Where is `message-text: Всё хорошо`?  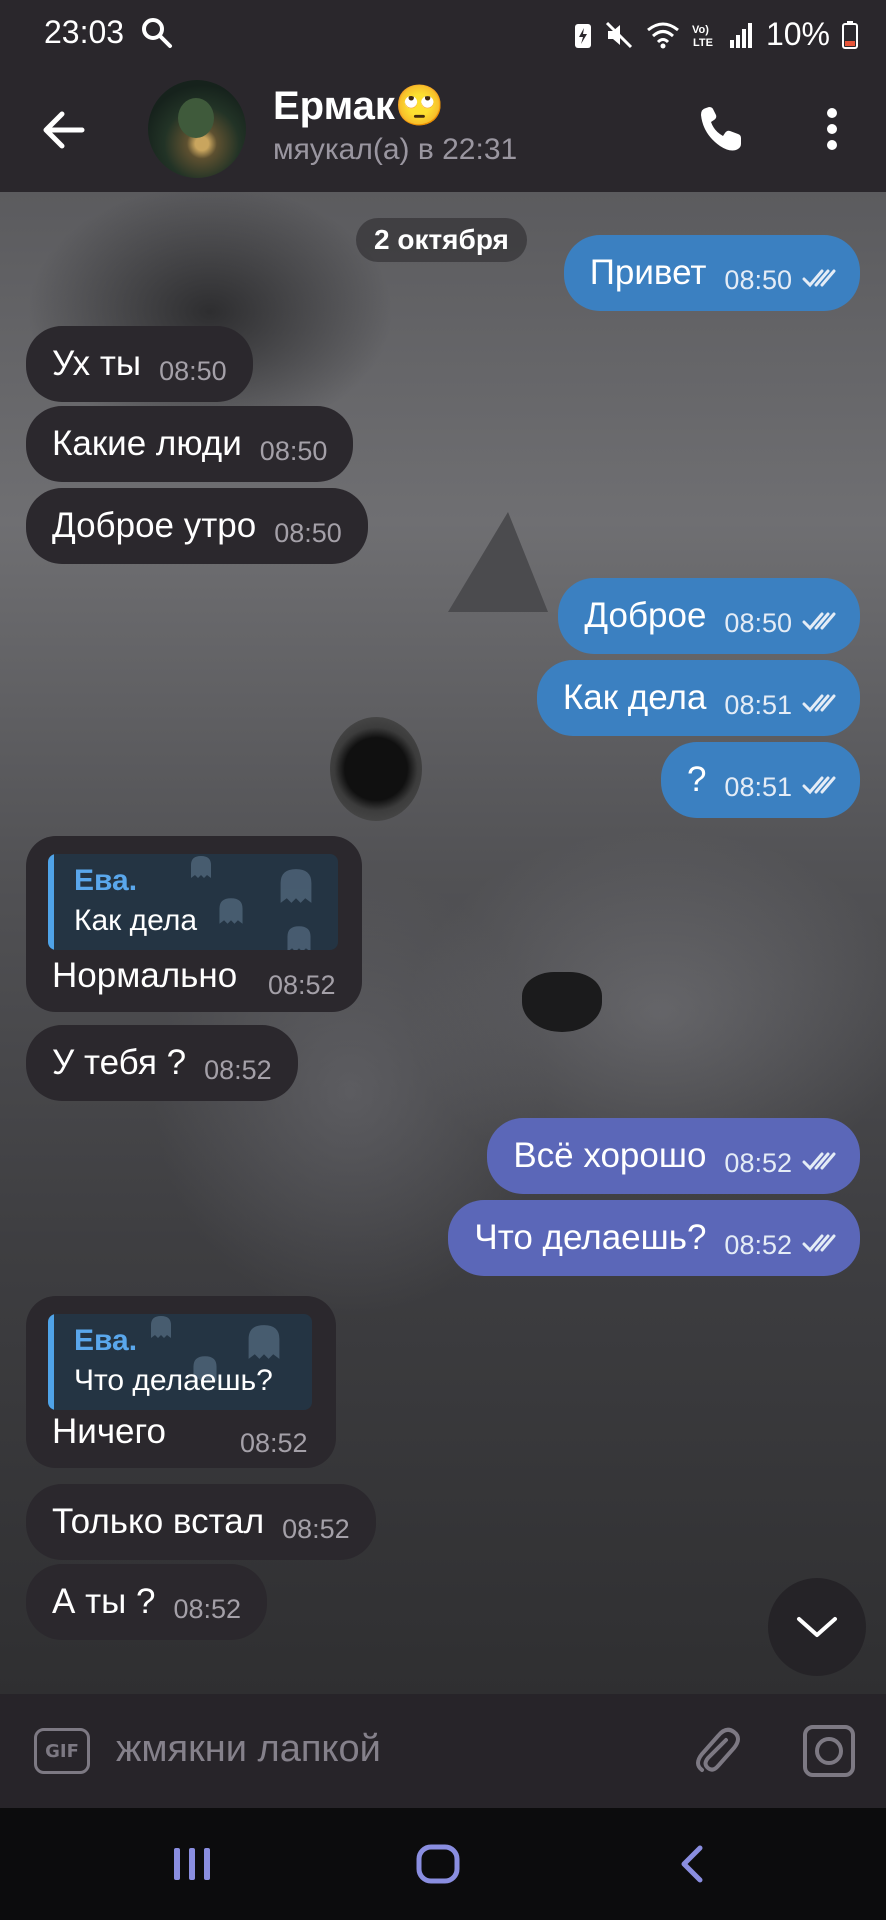
message-text: Всё хорошо is located at coordinates (610, 1155).